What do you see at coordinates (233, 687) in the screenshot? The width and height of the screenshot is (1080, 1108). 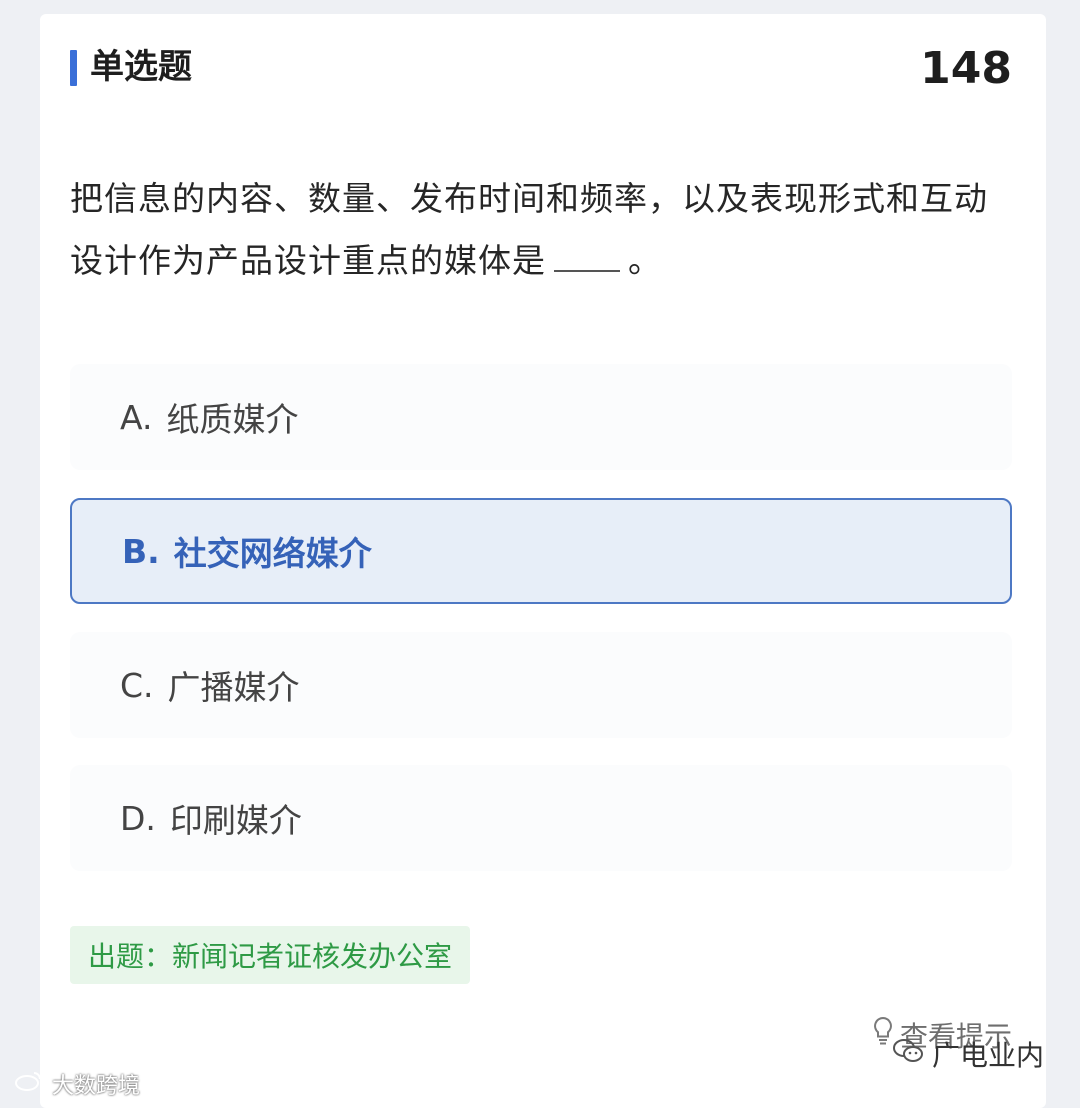 I see `option-label: 广播媒介` at bounding box center [233, 687].